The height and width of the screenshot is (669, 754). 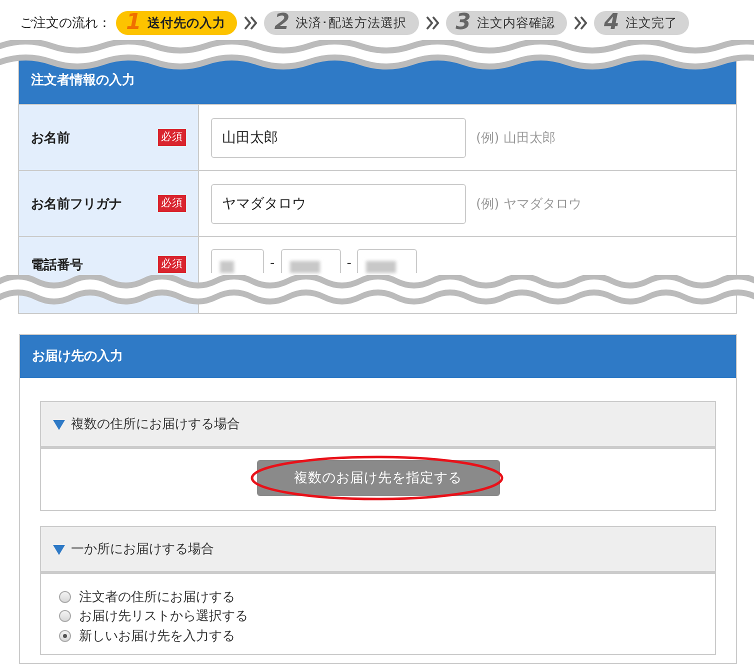 What do you see at coordinates (157, 636) in the screenshot?
I see `radio-label: 新しいお届け先を入力する` at bounding box center [157, 636].